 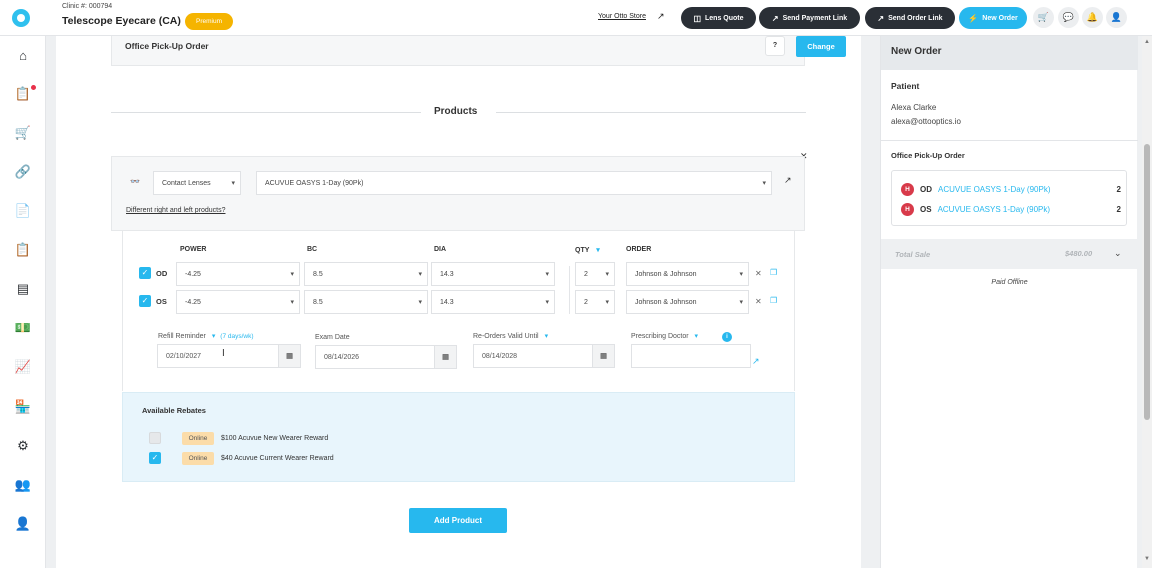 What do you see at coordinates (23, 485) in the screenshot?
I see `team-icon: 👥` at bounding box center [23, 485].